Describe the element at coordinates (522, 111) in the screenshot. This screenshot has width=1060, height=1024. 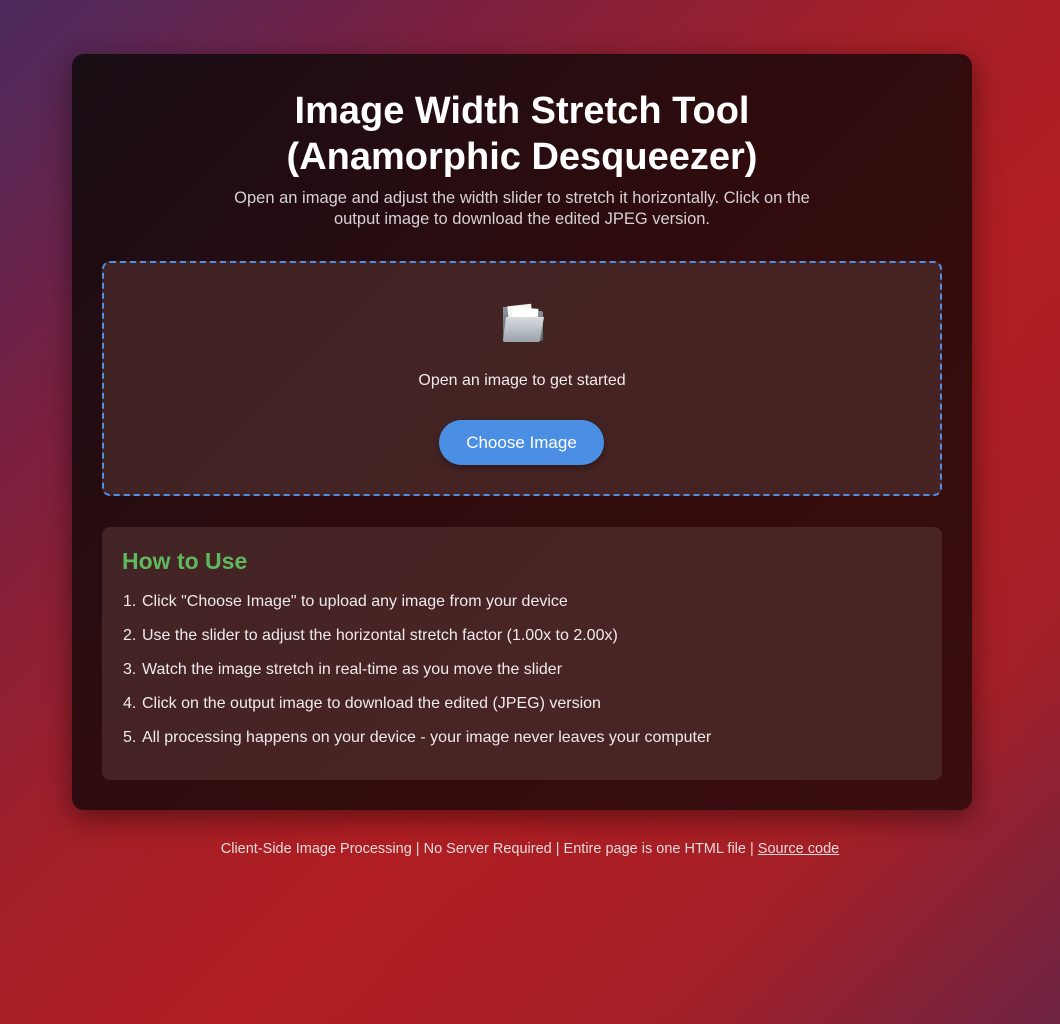
I see `page-title-line1: Image Width Stretch Tool` at that location.